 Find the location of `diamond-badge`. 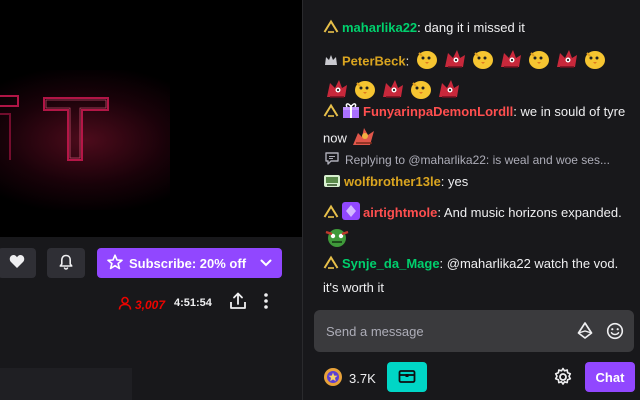

diamond-badge is located at coordinates (351, 214).